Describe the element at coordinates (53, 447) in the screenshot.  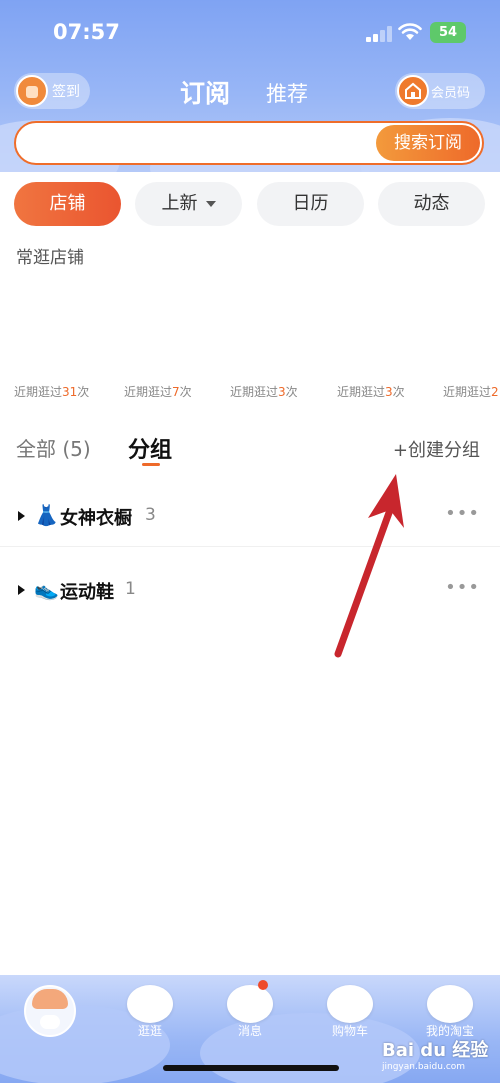
I see `tab-all-shops: 全部 (5)` at that location.